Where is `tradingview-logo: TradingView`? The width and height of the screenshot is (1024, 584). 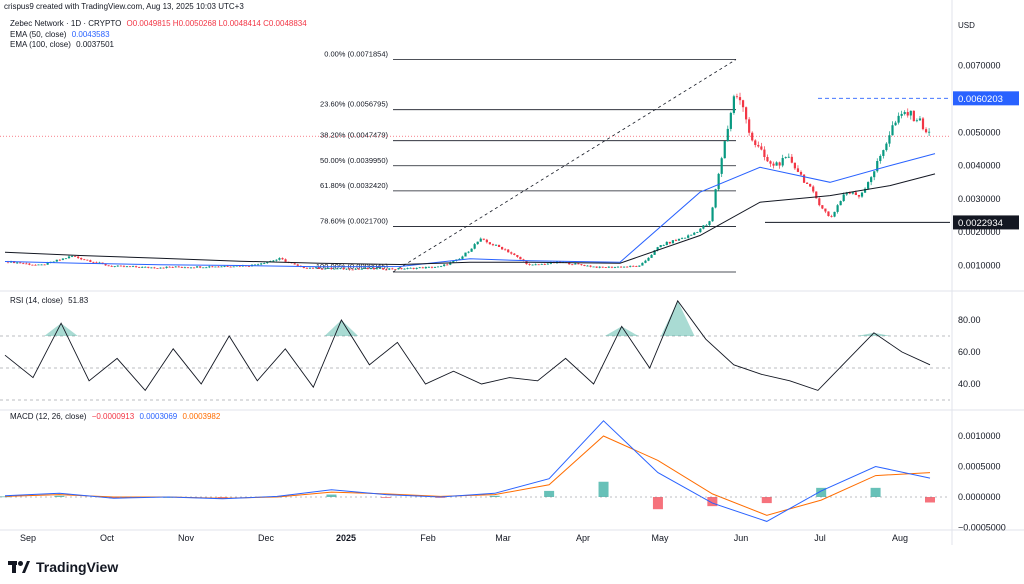
tradingview-logo: TradingView is located at coordinates (63, 567).